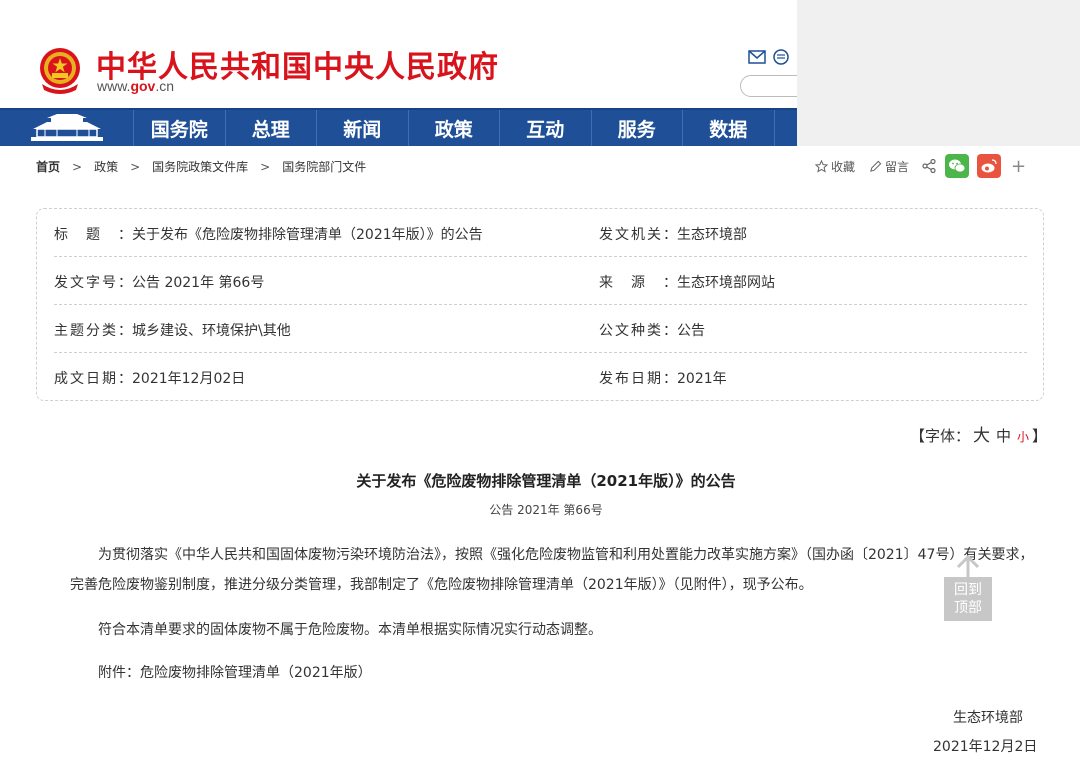  I want to click on info-value: 城乡建设、环境保护\其他, so click(211, 331).